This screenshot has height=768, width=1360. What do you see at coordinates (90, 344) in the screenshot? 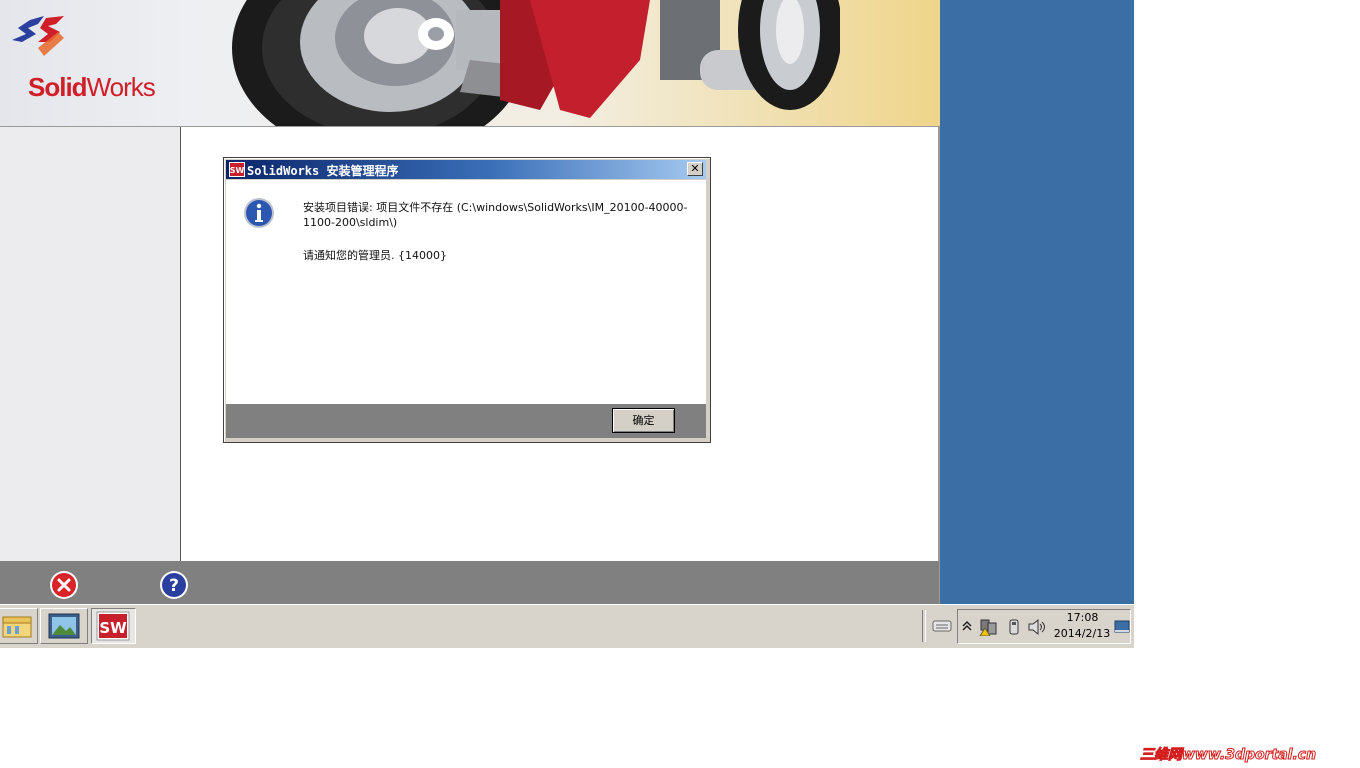
I see `navigation-pane` at bounding box center [90, 344].